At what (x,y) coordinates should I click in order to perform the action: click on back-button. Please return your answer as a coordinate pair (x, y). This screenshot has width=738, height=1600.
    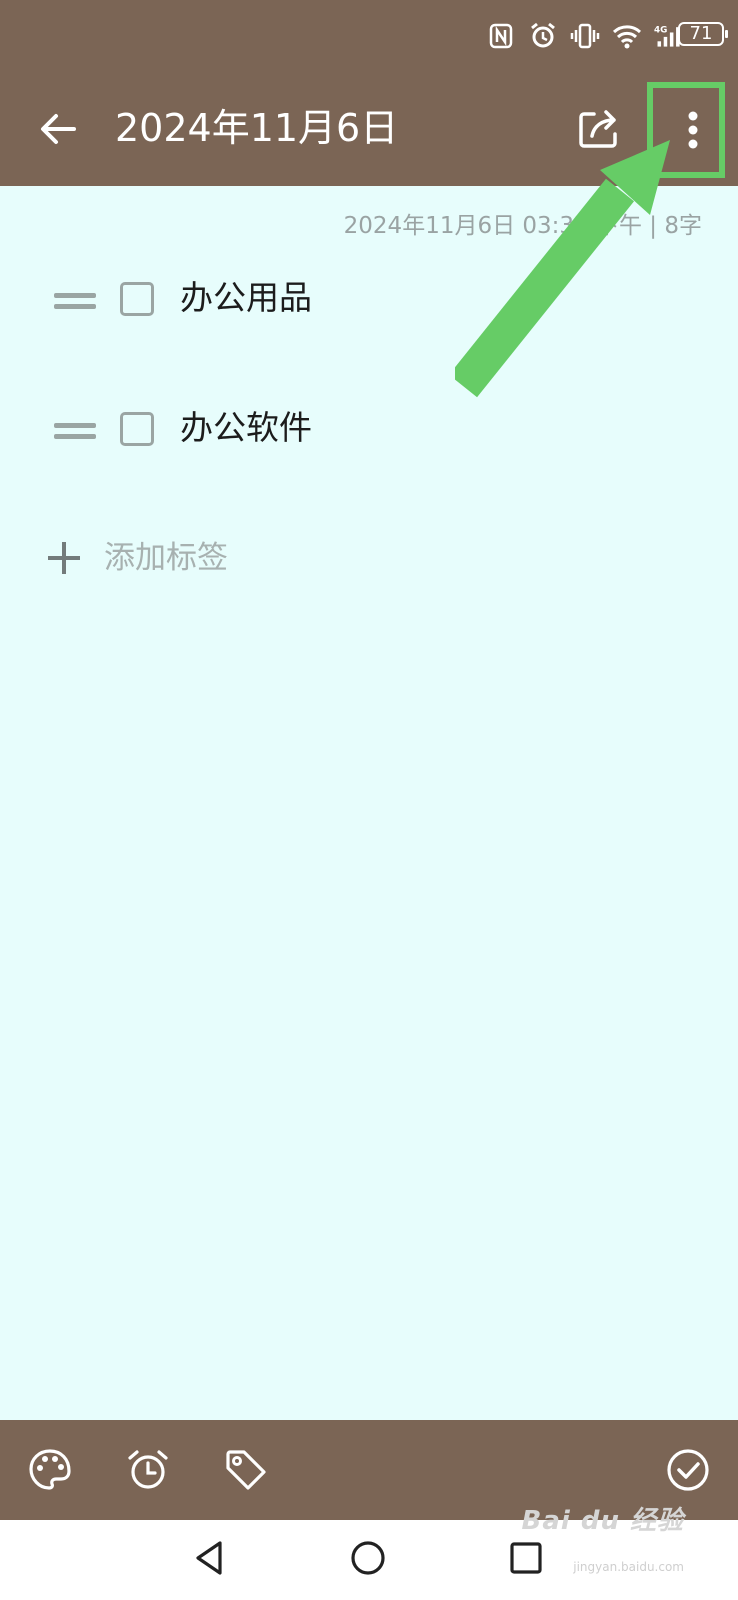
    Looking at the image, I should click on (59, 129).